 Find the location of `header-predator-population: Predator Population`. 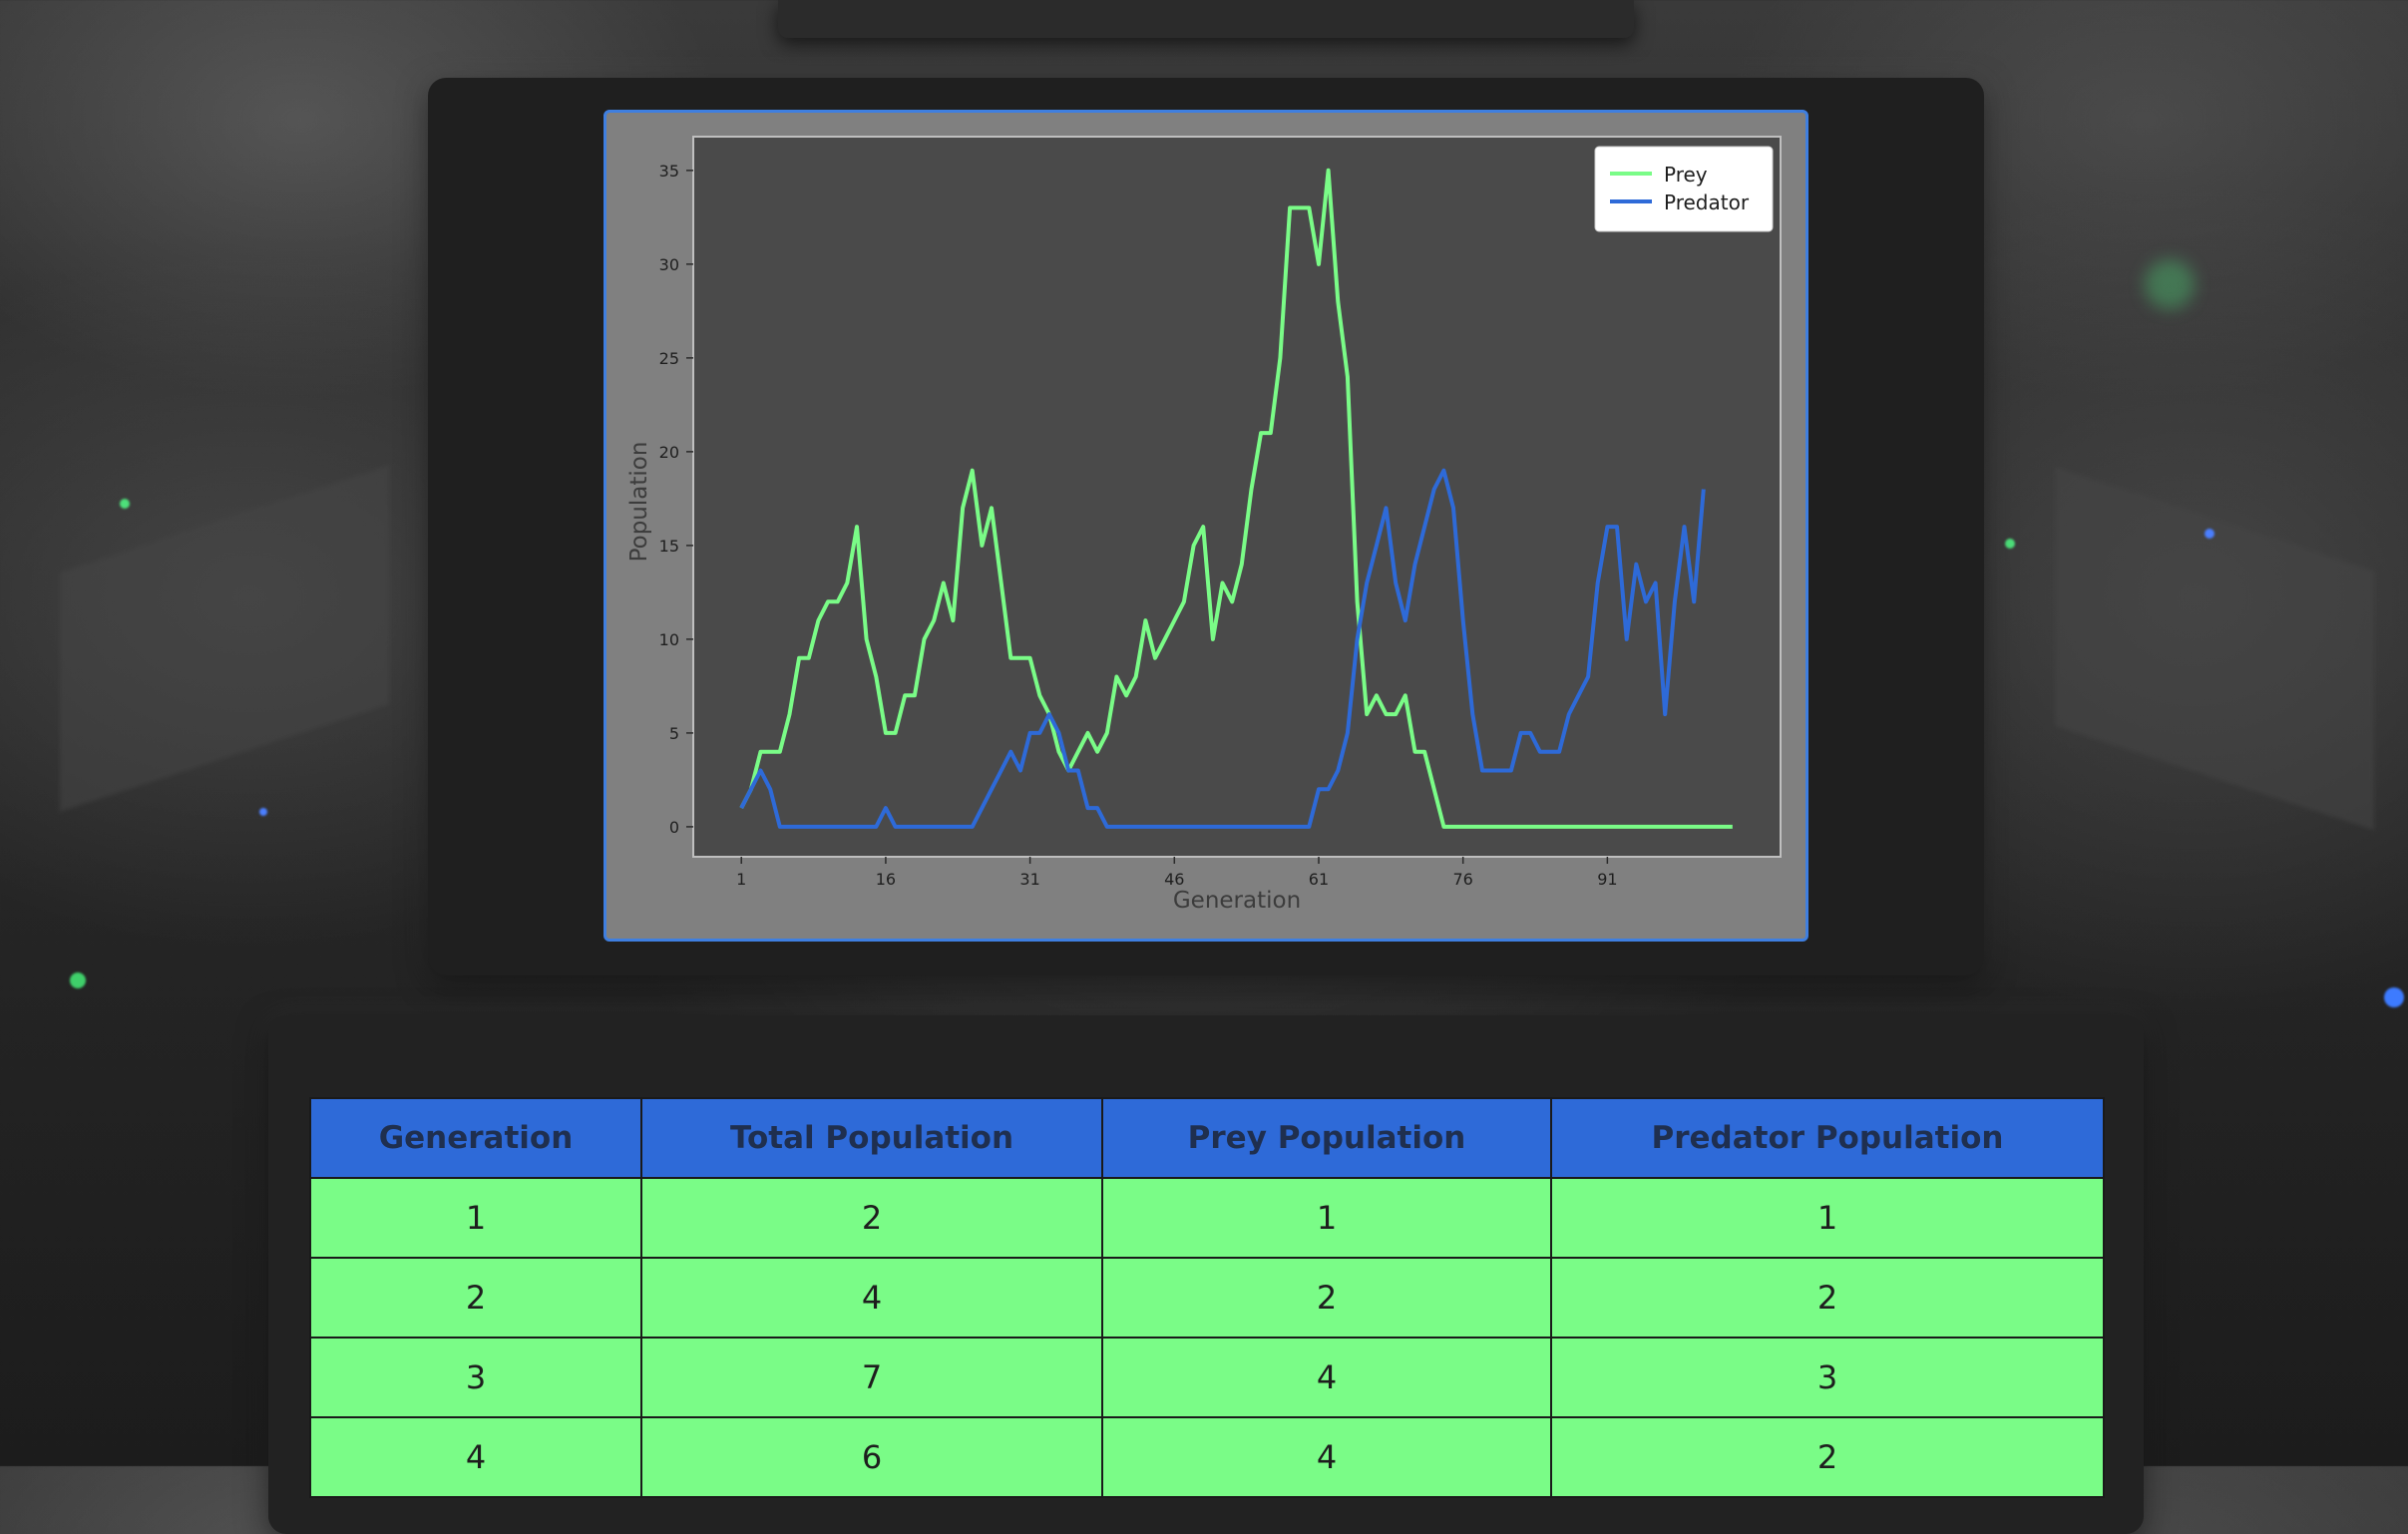

header-predator-population: Predator Population is located at coordinates (1828, 1138).